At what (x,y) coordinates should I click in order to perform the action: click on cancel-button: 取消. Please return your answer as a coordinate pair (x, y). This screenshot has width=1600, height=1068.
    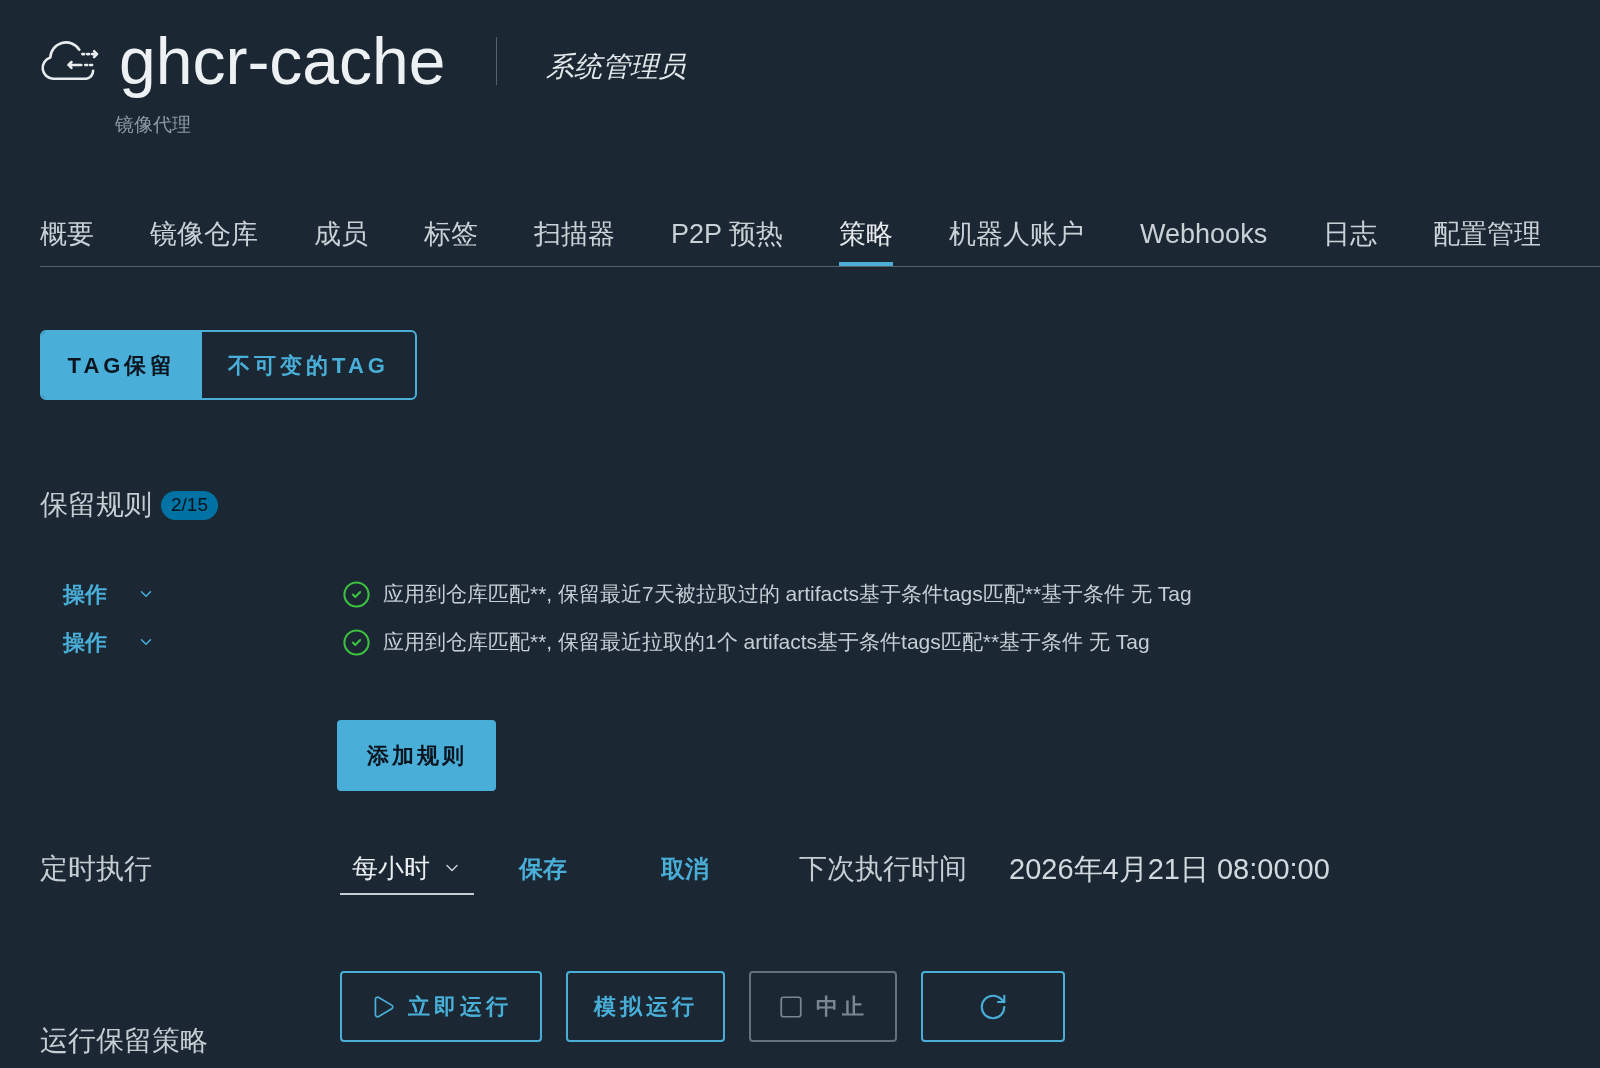
    Looking at the image, I should click on (685, 869).